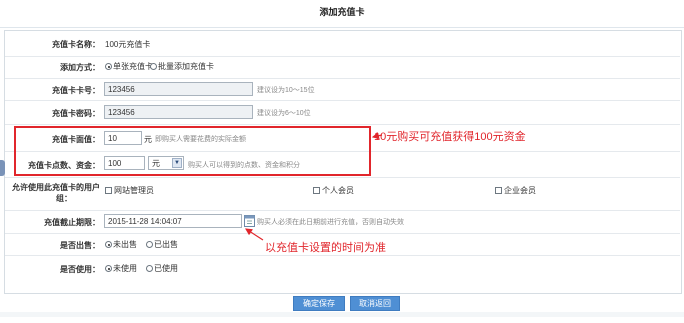 The height and width of the screenshot is (323, 684). Describe the element at coordinates (254, 234) in the screenshot. I see `expiry-arrow` at that location.